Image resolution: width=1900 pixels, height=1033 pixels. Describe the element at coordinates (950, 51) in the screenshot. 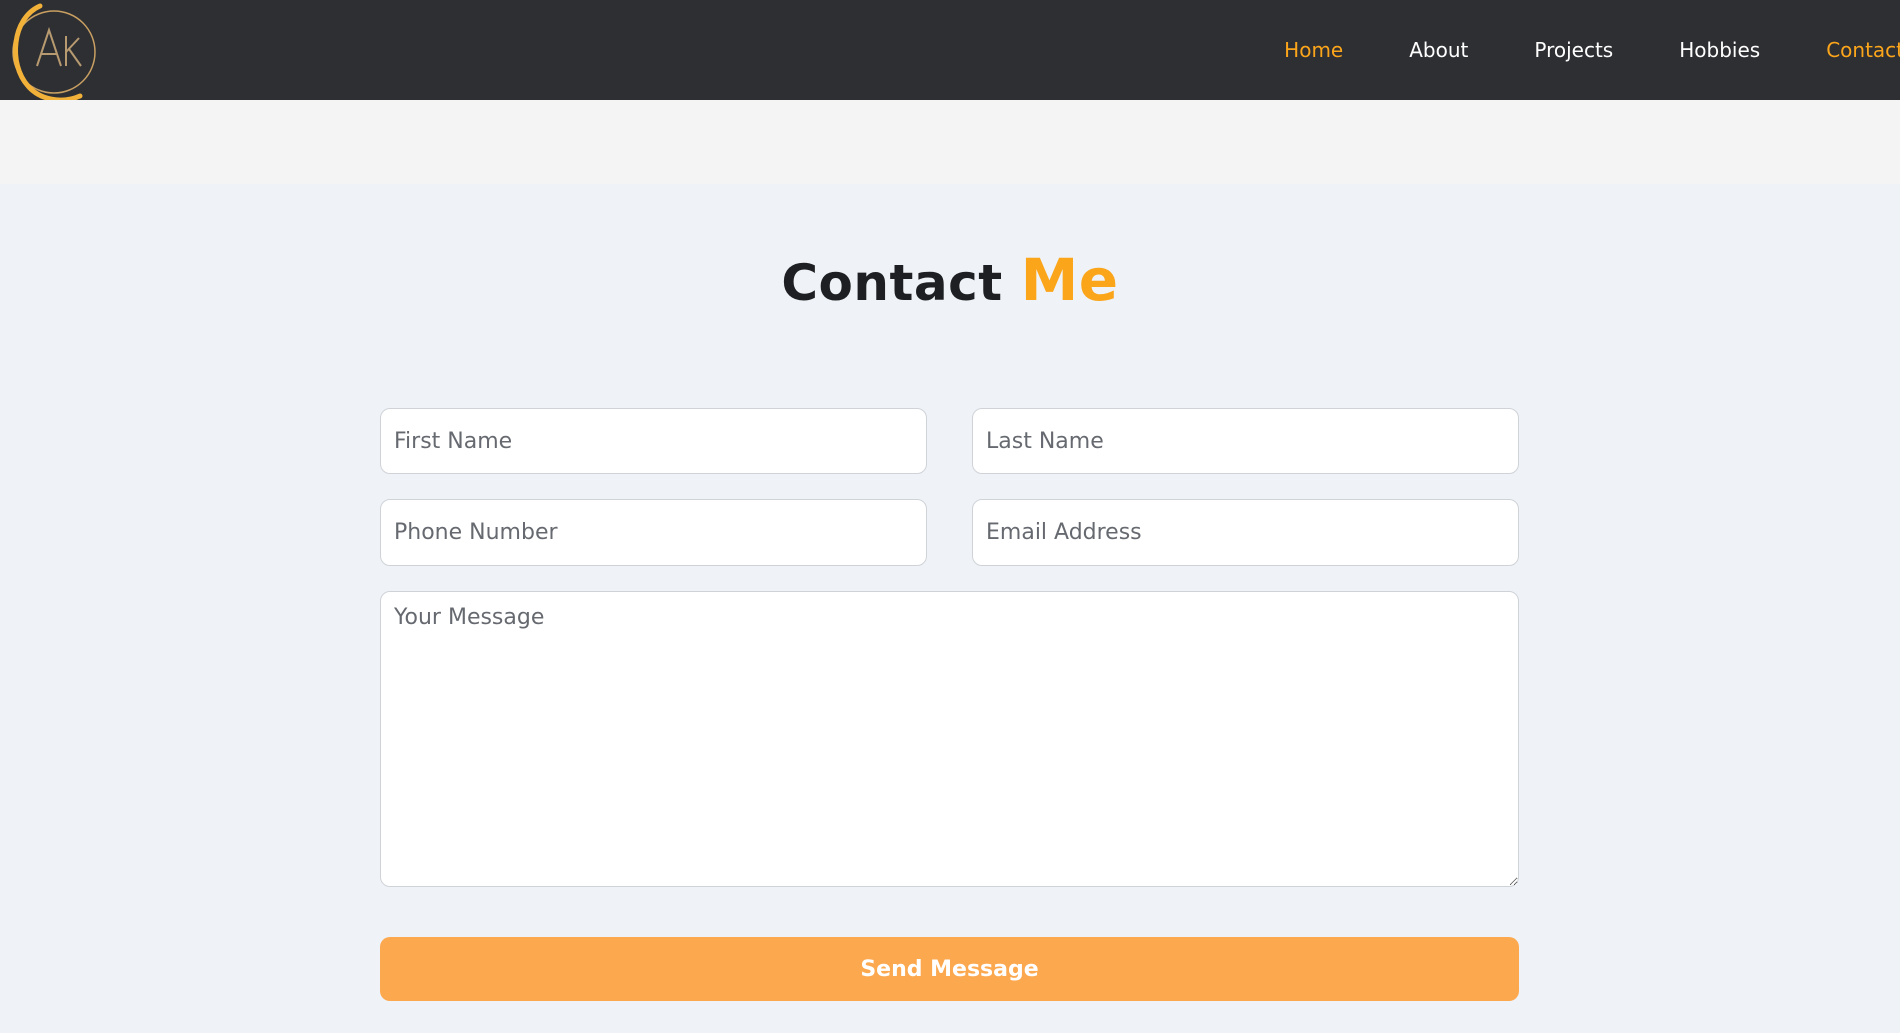

I see `navbar: Home About Projects Hobbies Contact` at that location.